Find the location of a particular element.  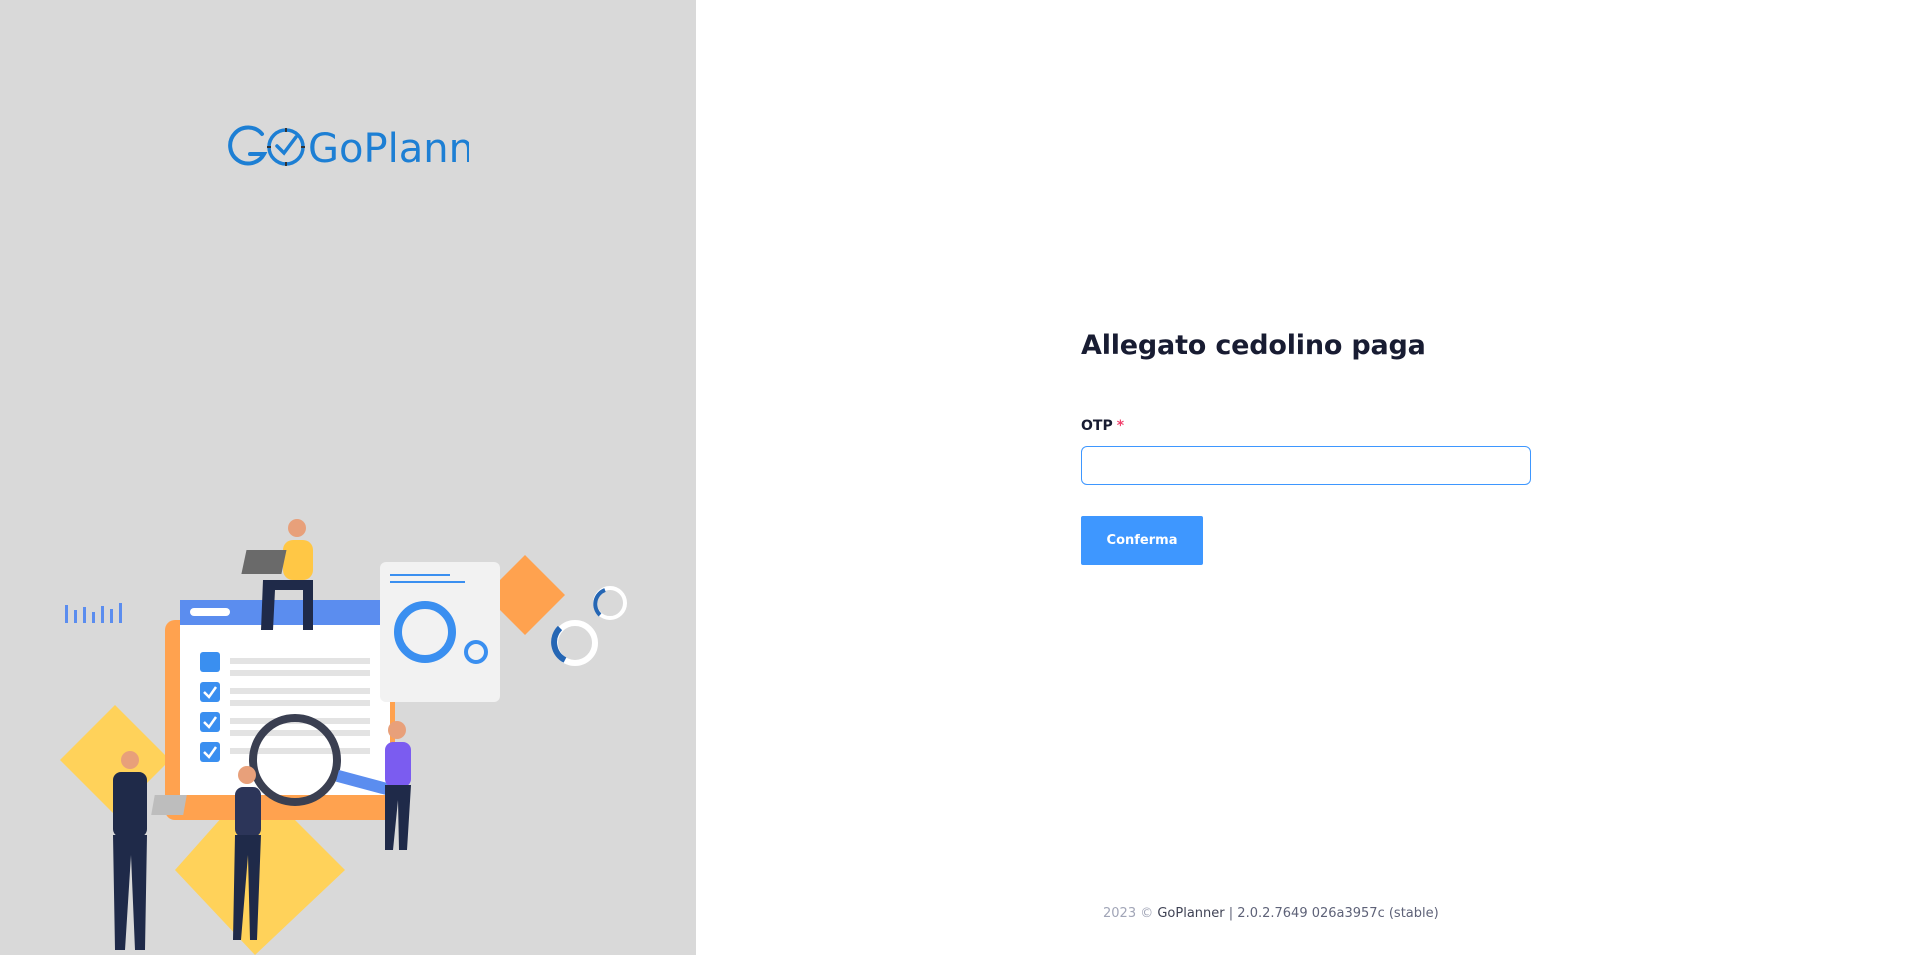

otp-label-text: OTP is located at coordinates (1097, 426).